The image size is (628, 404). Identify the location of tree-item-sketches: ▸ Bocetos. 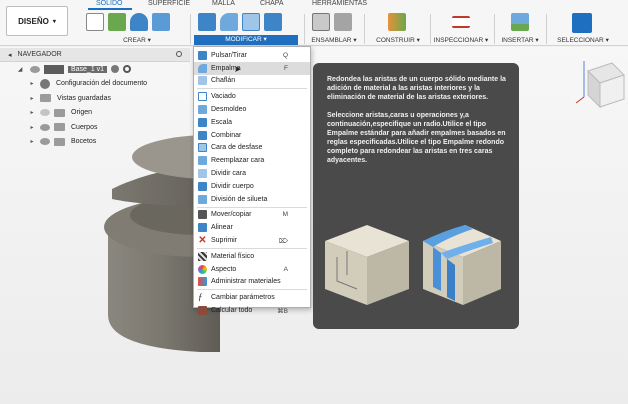
(95, 142).